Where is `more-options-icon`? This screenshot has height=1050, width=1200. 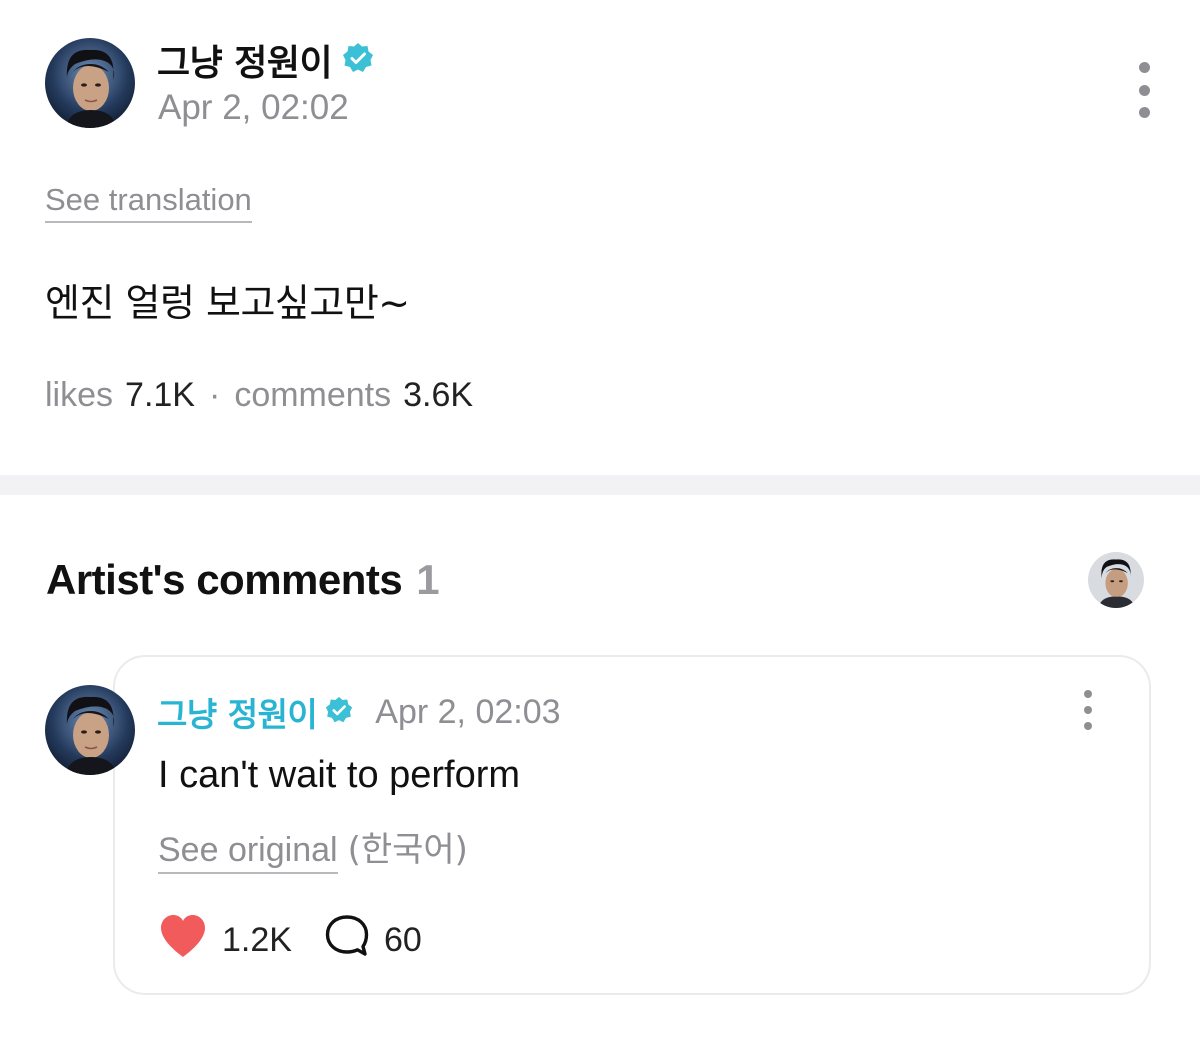
more-options-icon is located at coordinates (1144, 90).